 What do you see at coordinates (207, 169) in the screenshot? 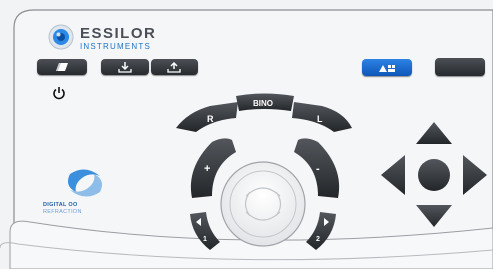
I see `plus-label: +` at bounding box center [207, 169].